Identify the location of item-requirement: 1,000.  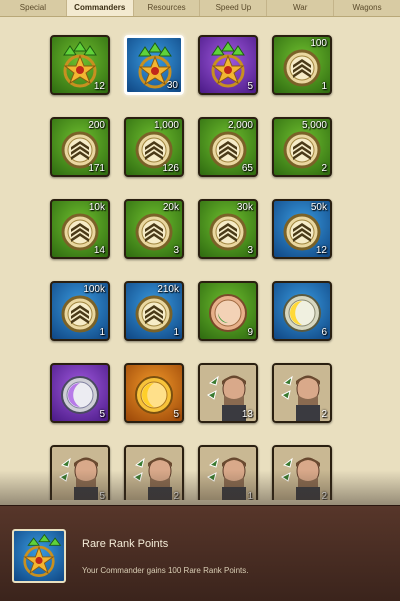
(166, 125).